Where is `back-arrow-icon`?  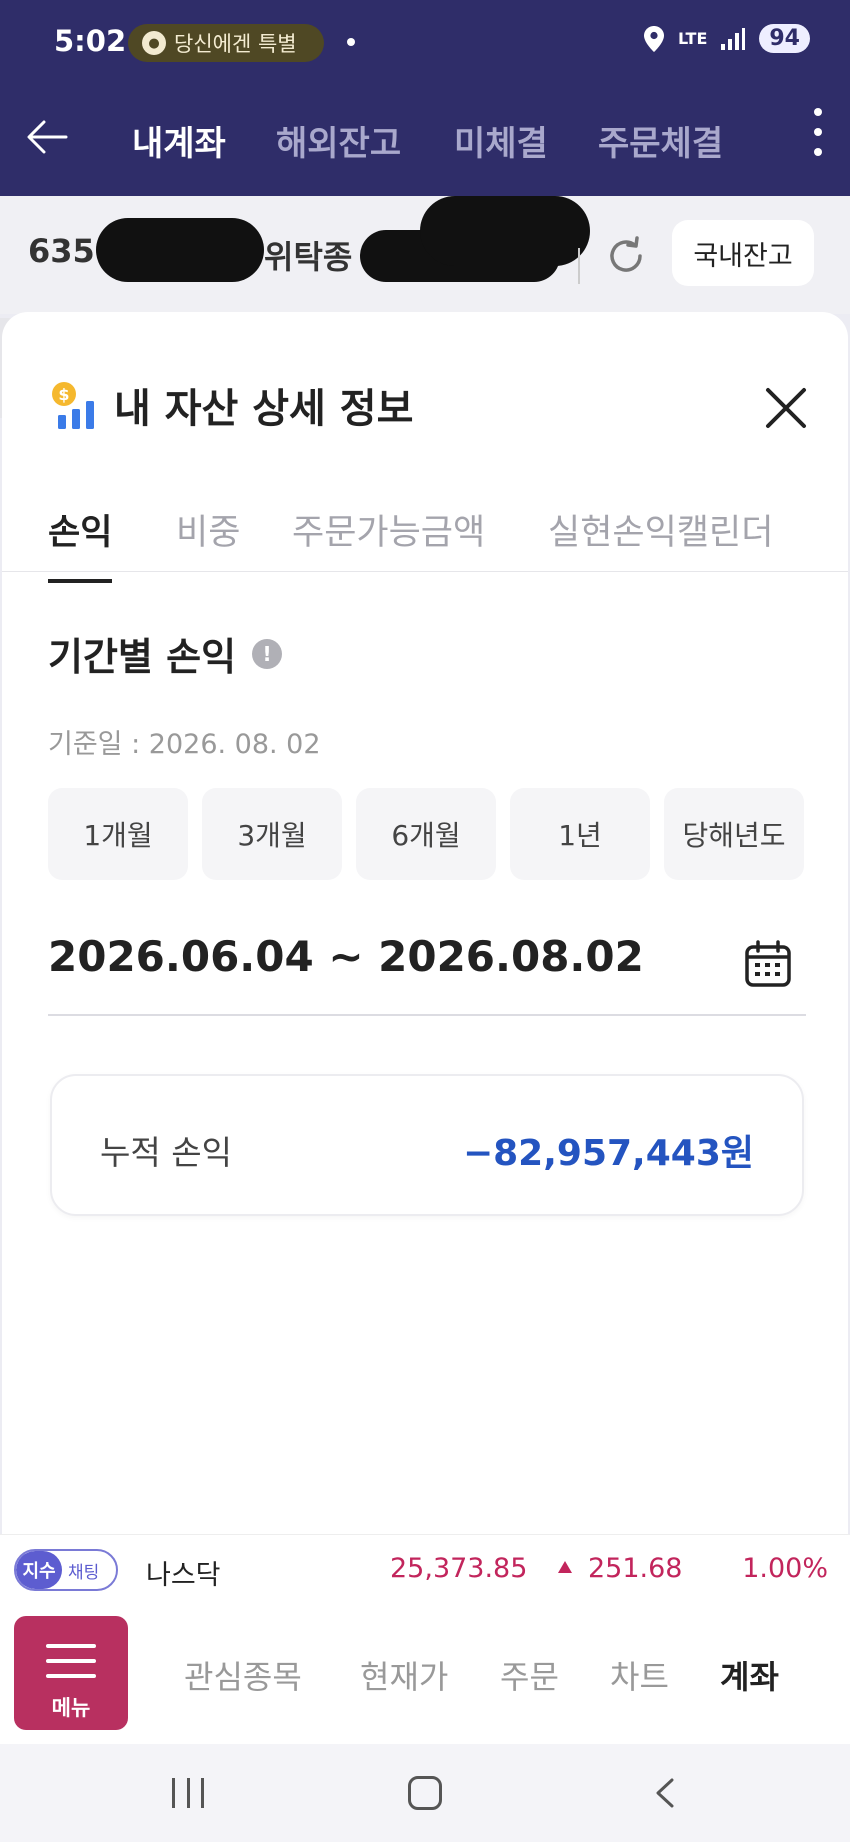
back-arrow-icon is located at coordinates (47, 137).